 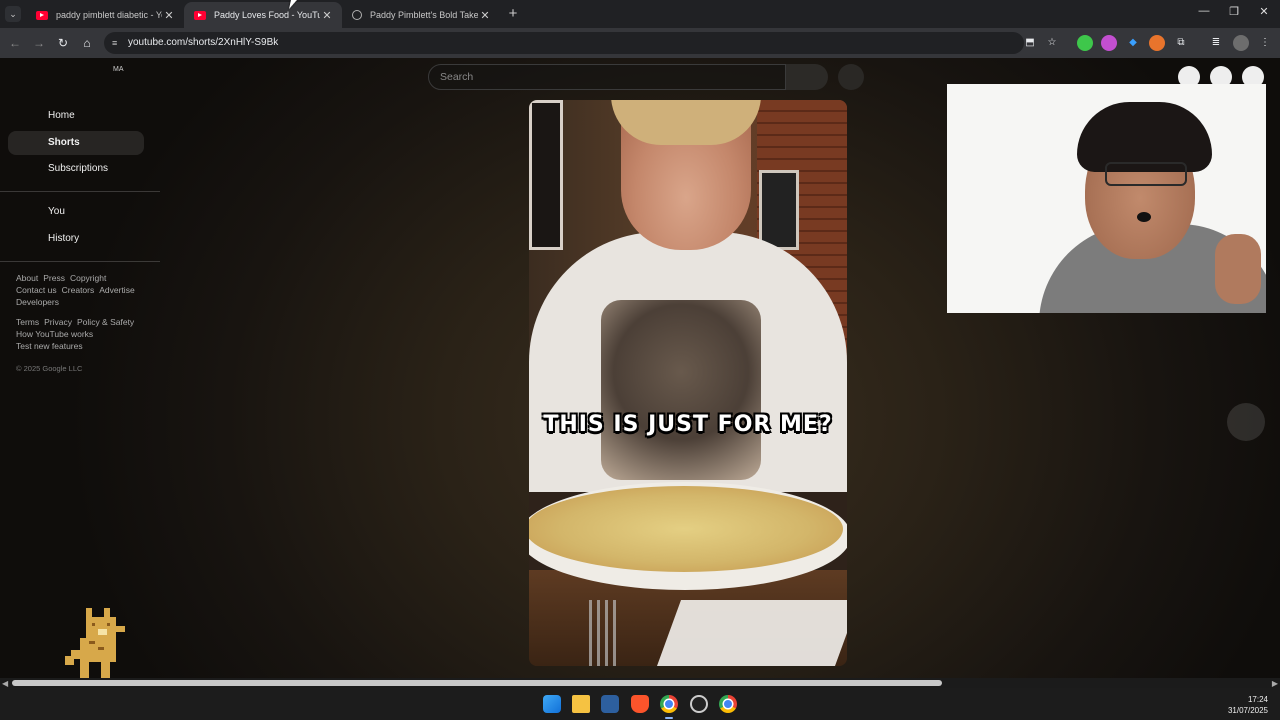 I want to click on scroll-right-icon: ▶, so click(x=1275, y=683).